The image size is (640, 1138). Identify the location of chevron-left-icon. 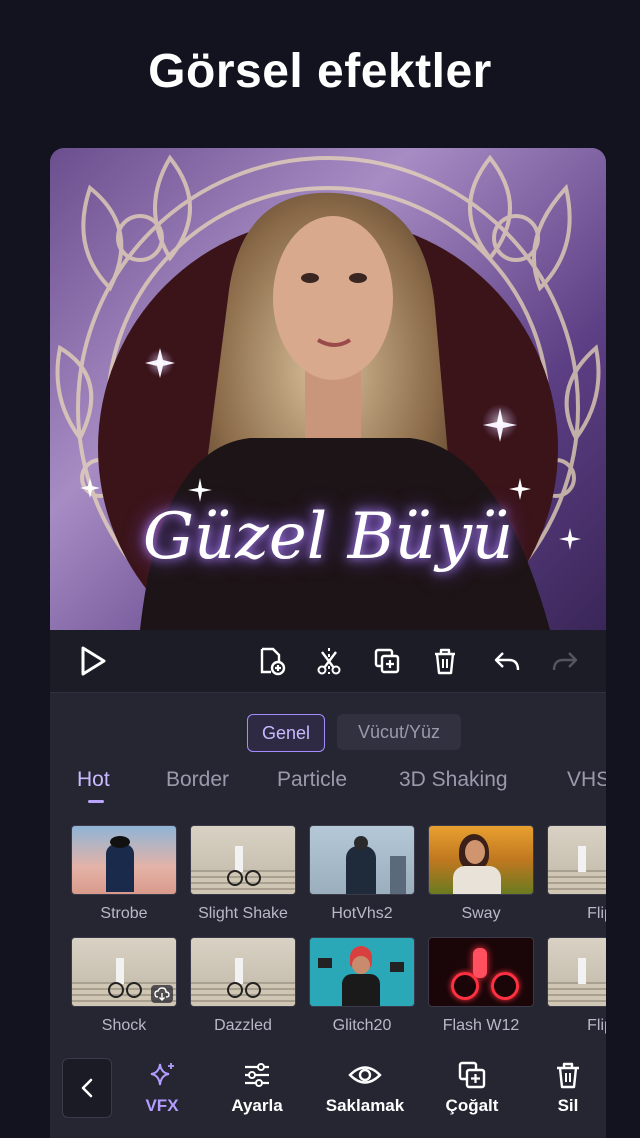
(87, 1088).